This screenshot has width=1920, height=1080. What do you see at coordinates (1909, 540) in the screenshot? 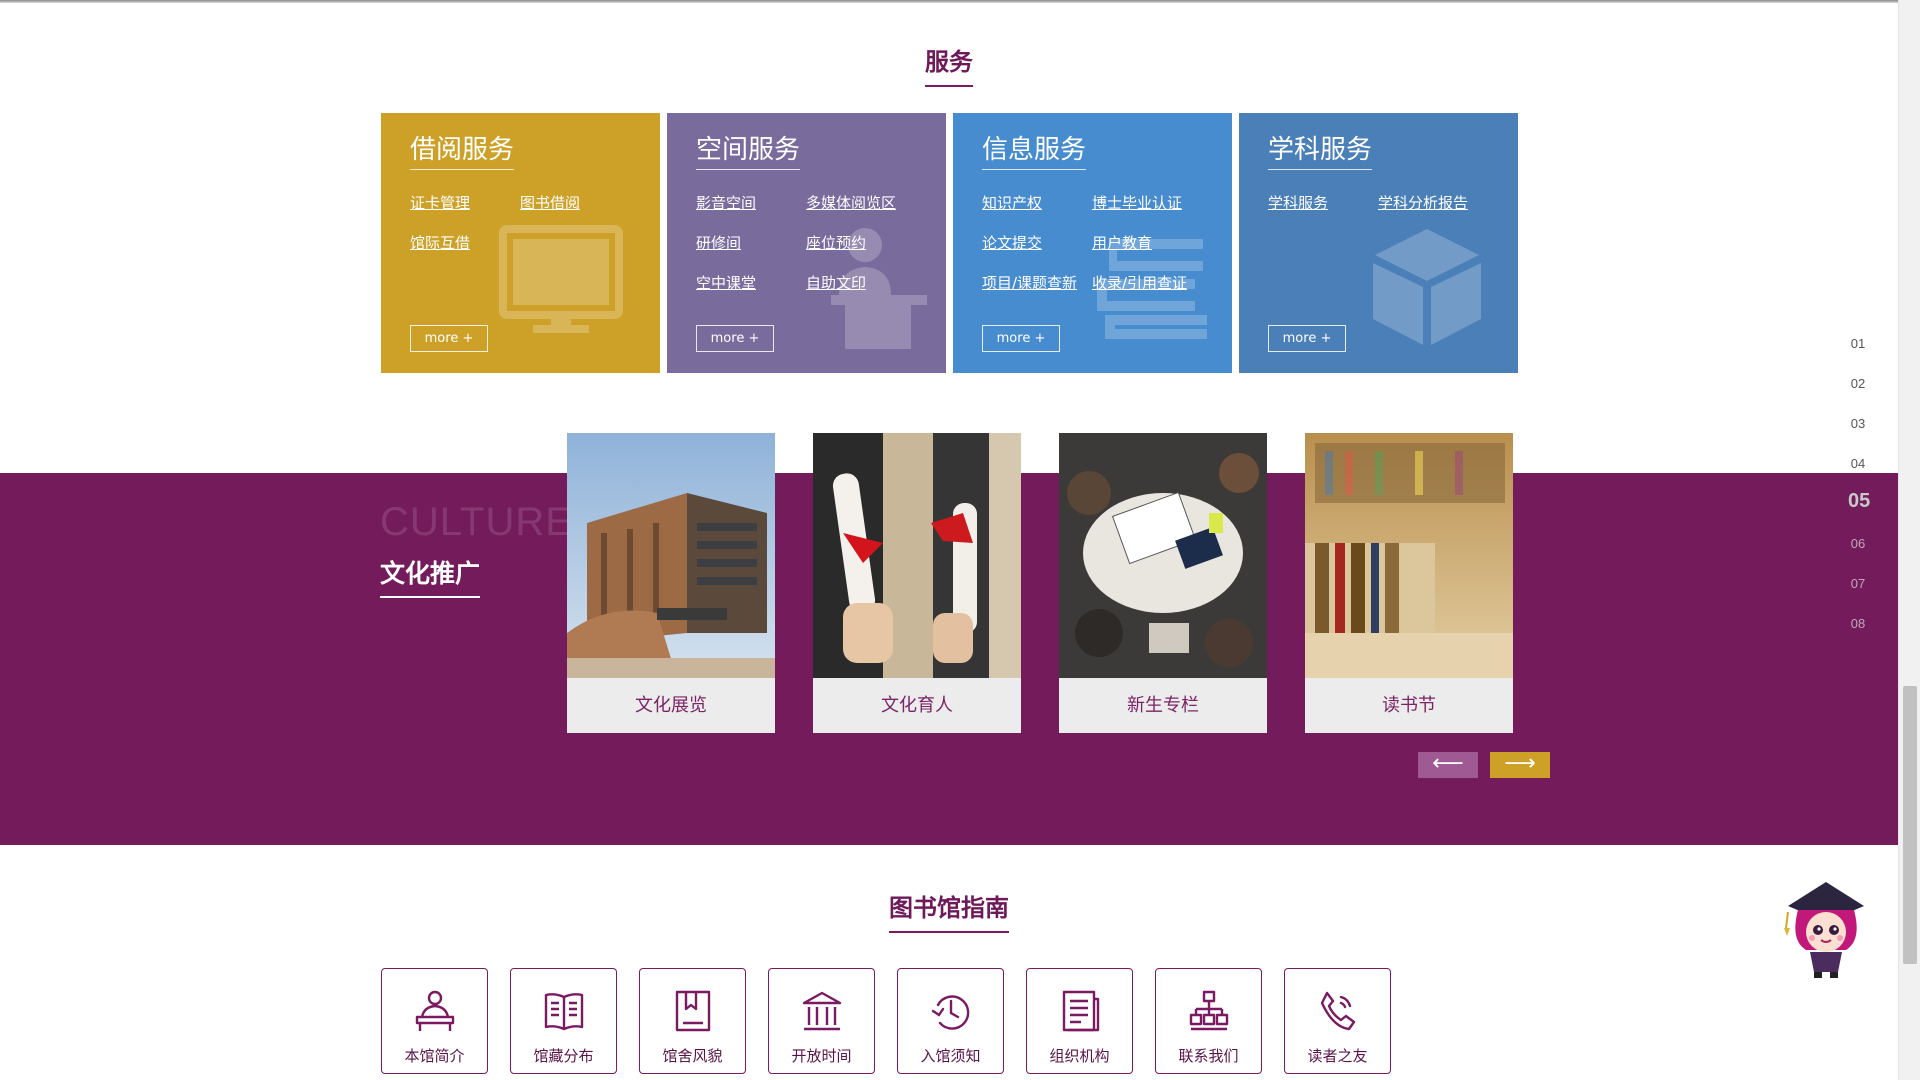
I see `page-scrollbar` at bounding box center [1909, 540].